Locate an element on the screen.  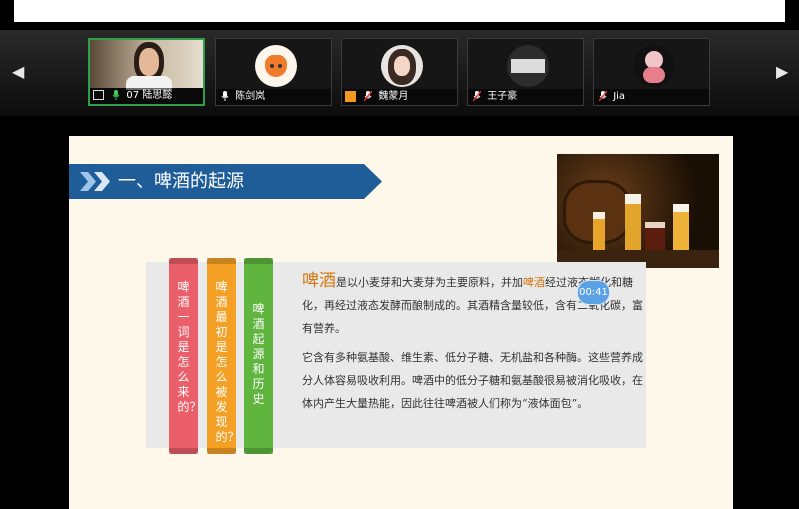
user-icon is located at coordinates (350, 96).